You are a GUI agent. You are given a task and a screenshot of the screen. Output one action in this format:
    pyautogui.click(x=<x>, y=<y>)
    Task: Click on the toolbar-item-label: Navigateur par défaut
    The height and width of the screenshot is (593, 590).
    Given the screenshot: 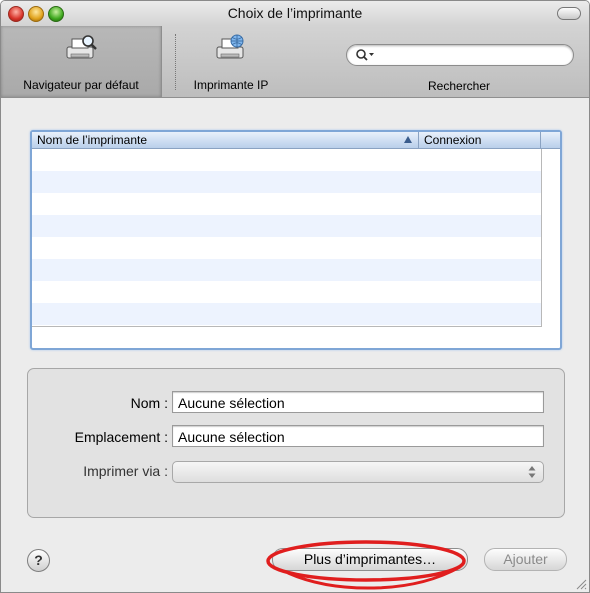 What is the action you would take?
    pyautogui.click(x=81, y=85)
    